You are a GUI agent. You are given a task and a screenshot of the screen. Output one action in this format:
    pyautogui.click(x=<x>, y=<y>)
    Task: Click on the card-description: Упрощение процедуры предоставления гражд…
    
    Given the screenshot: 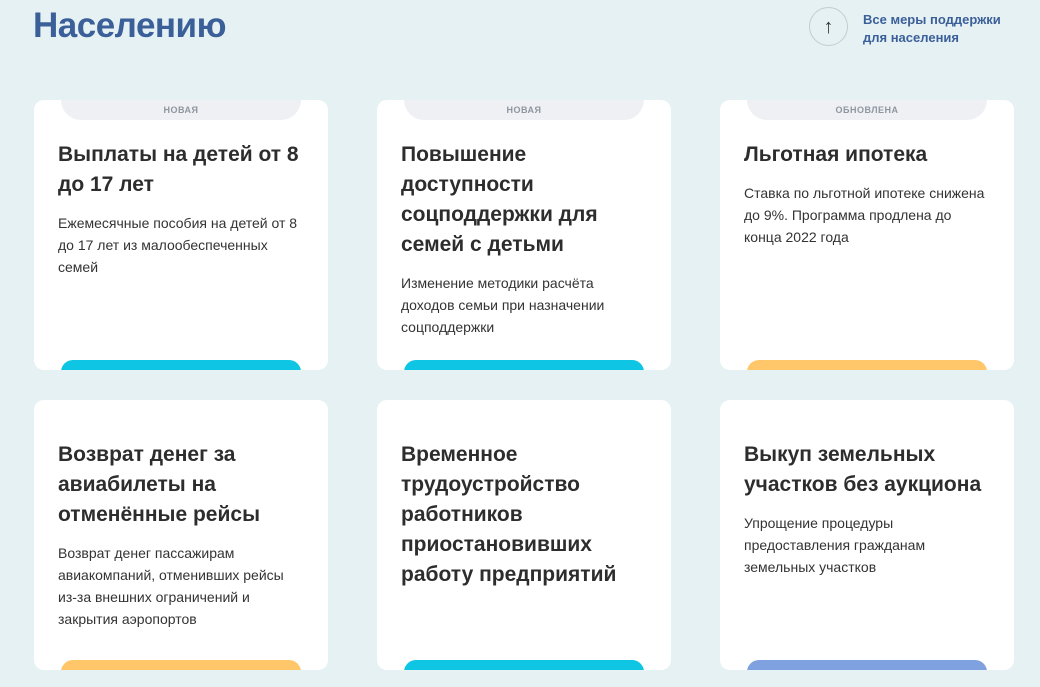 What is the action you would take?
    pyautogui.click(x=835, y=545)
    